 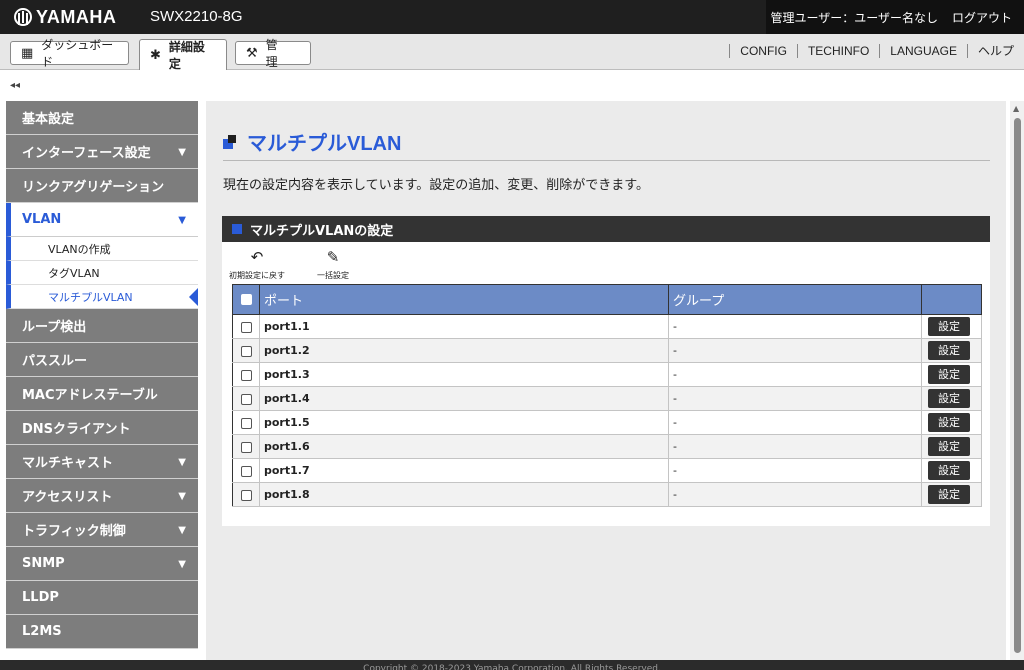 I want to click on sidebar-item-access-list: アクセスリスト ▼, so click(x=102, y=496).